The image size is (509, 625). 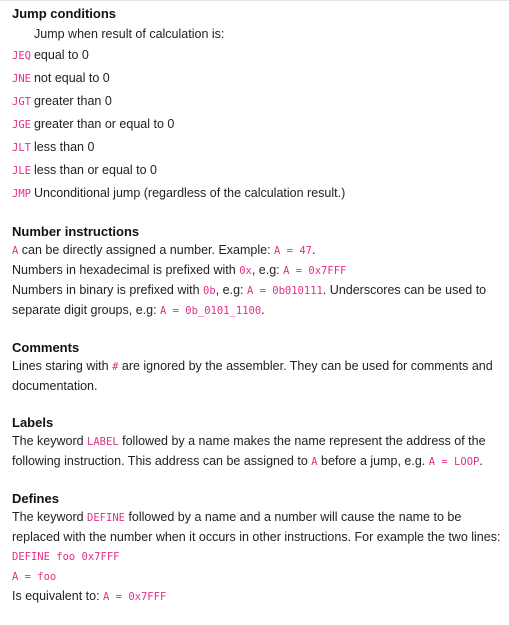 What do you see at coordinates (209, 291) in the screenshot?
I see `inline-code: 0b` at bounding box center [209, 291].